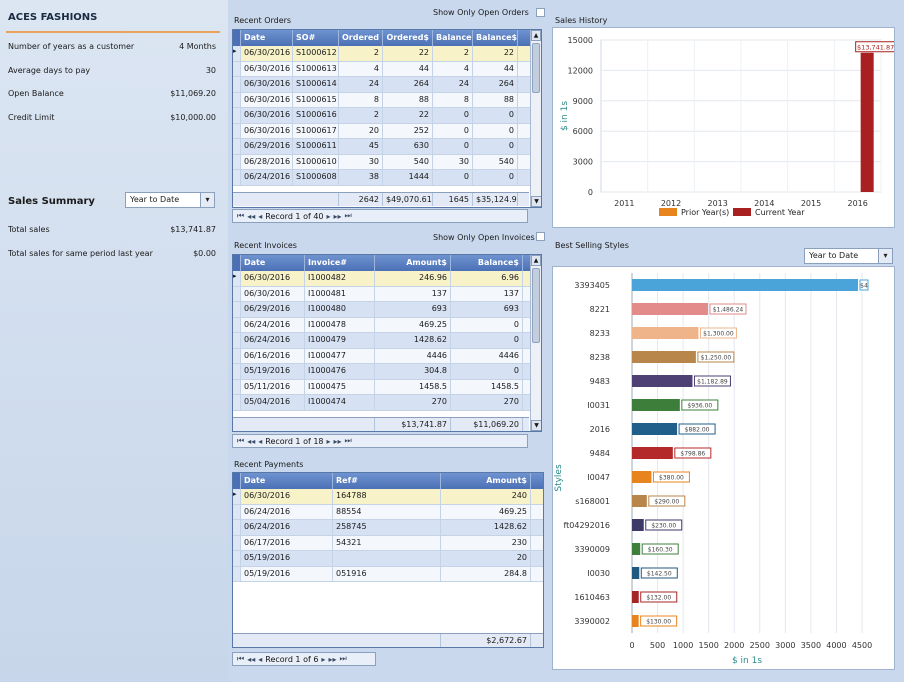 This screenshot has height=682, width=904. Describe the element at coordinates (237, 496) in the screenshot. I see `current-row-indicator: ▸` at that location.